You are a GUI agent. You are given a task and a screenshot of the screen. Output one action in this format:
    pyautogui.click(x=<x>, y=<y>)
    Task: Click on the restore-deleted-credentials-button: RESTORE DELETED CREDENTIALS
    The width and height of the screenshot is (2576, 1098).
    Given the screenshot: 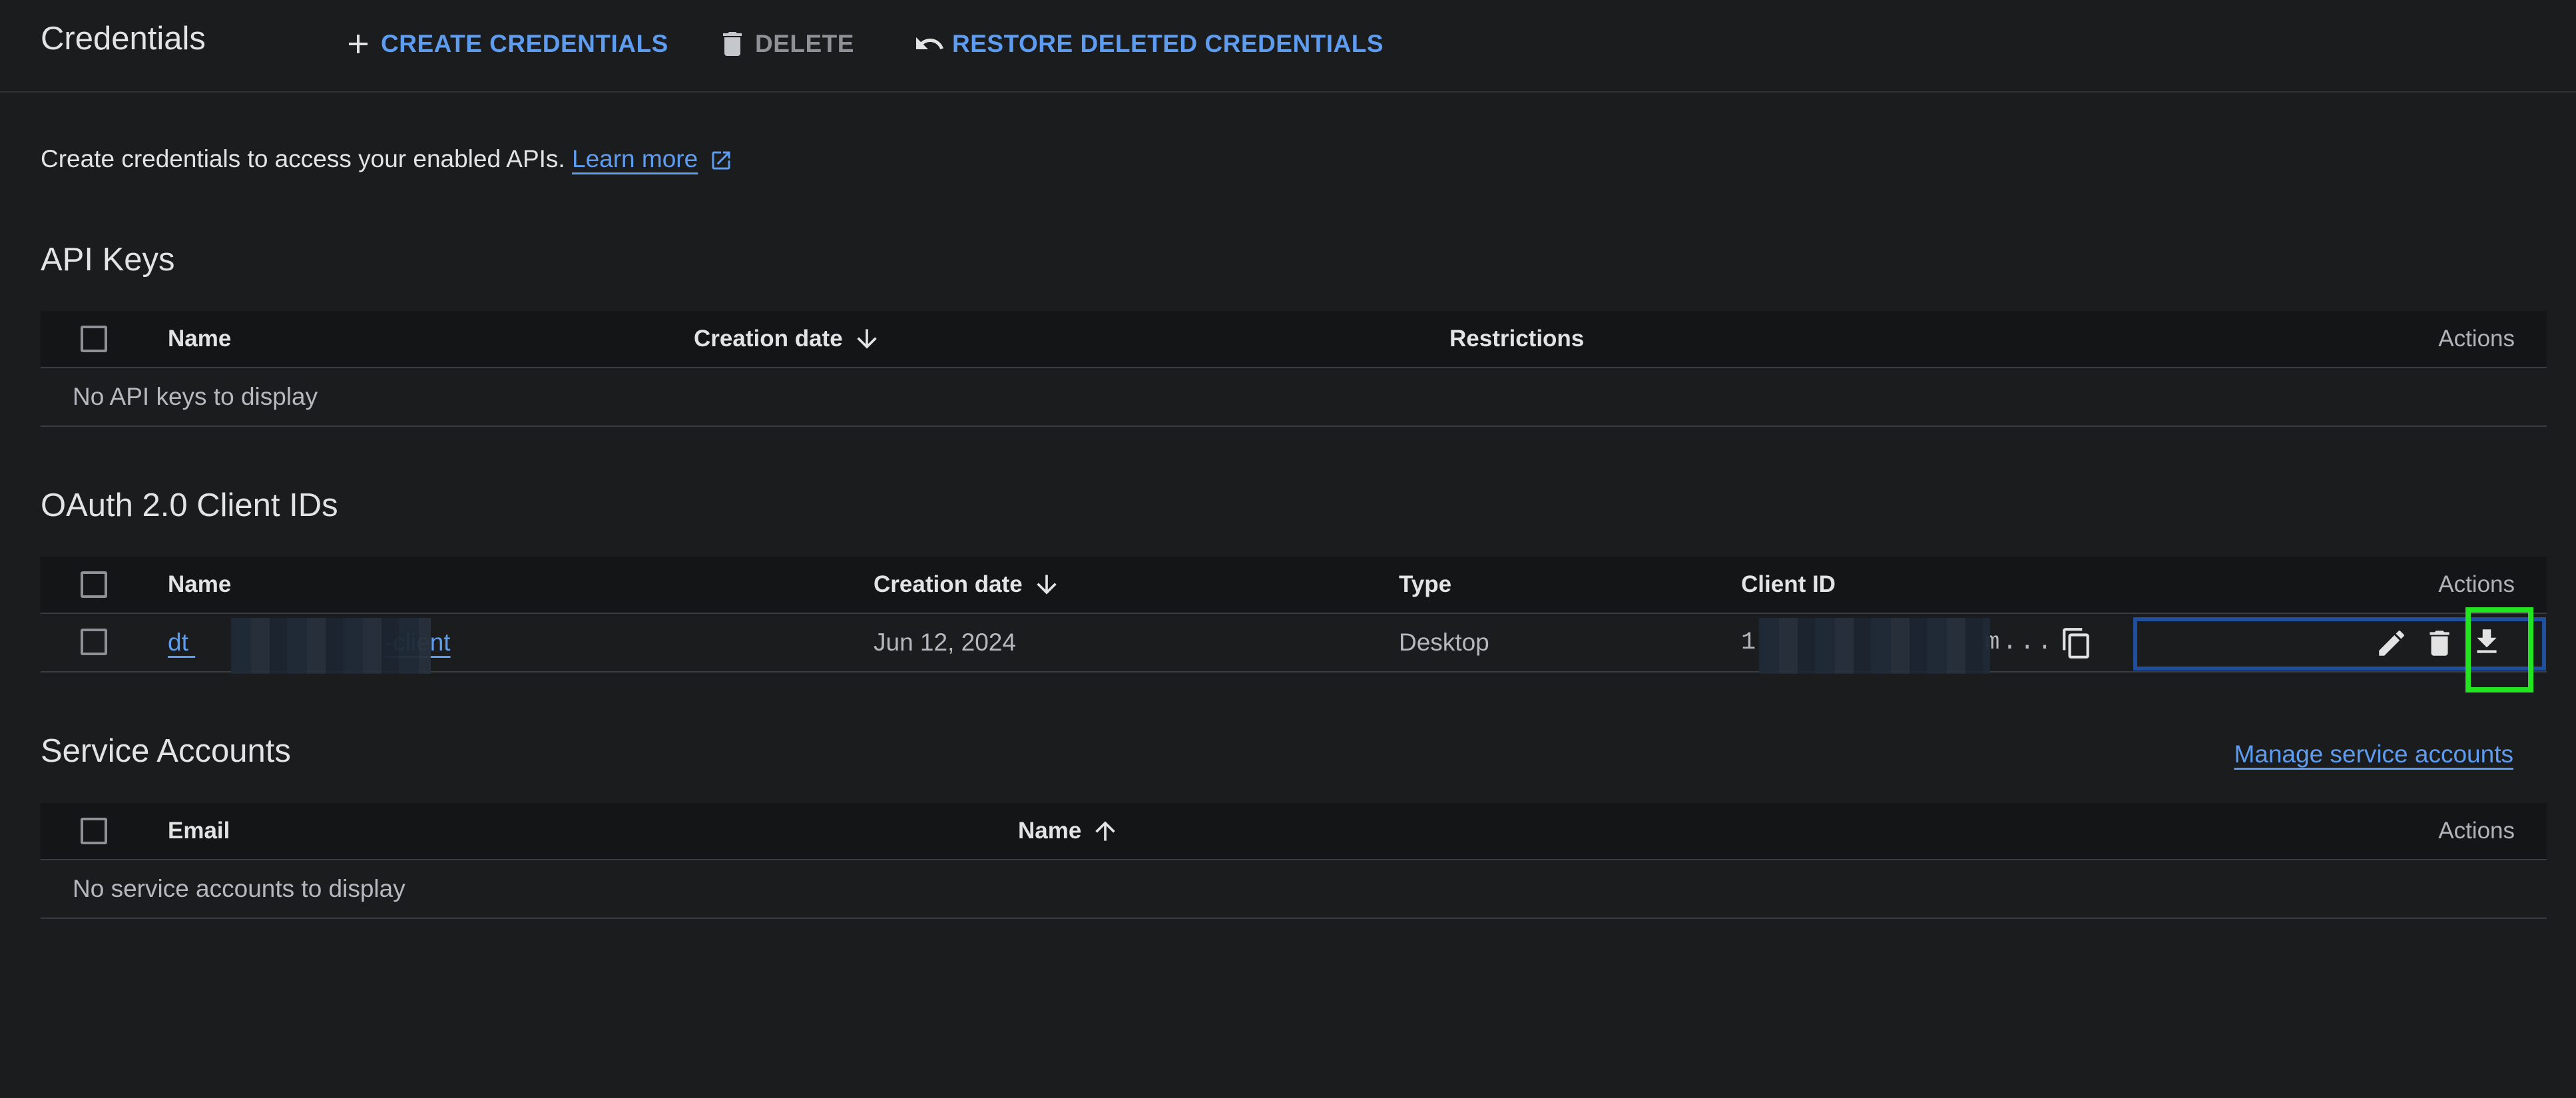 What is the action you would take?
    pyautogui.click(x=1149, y=44)
    